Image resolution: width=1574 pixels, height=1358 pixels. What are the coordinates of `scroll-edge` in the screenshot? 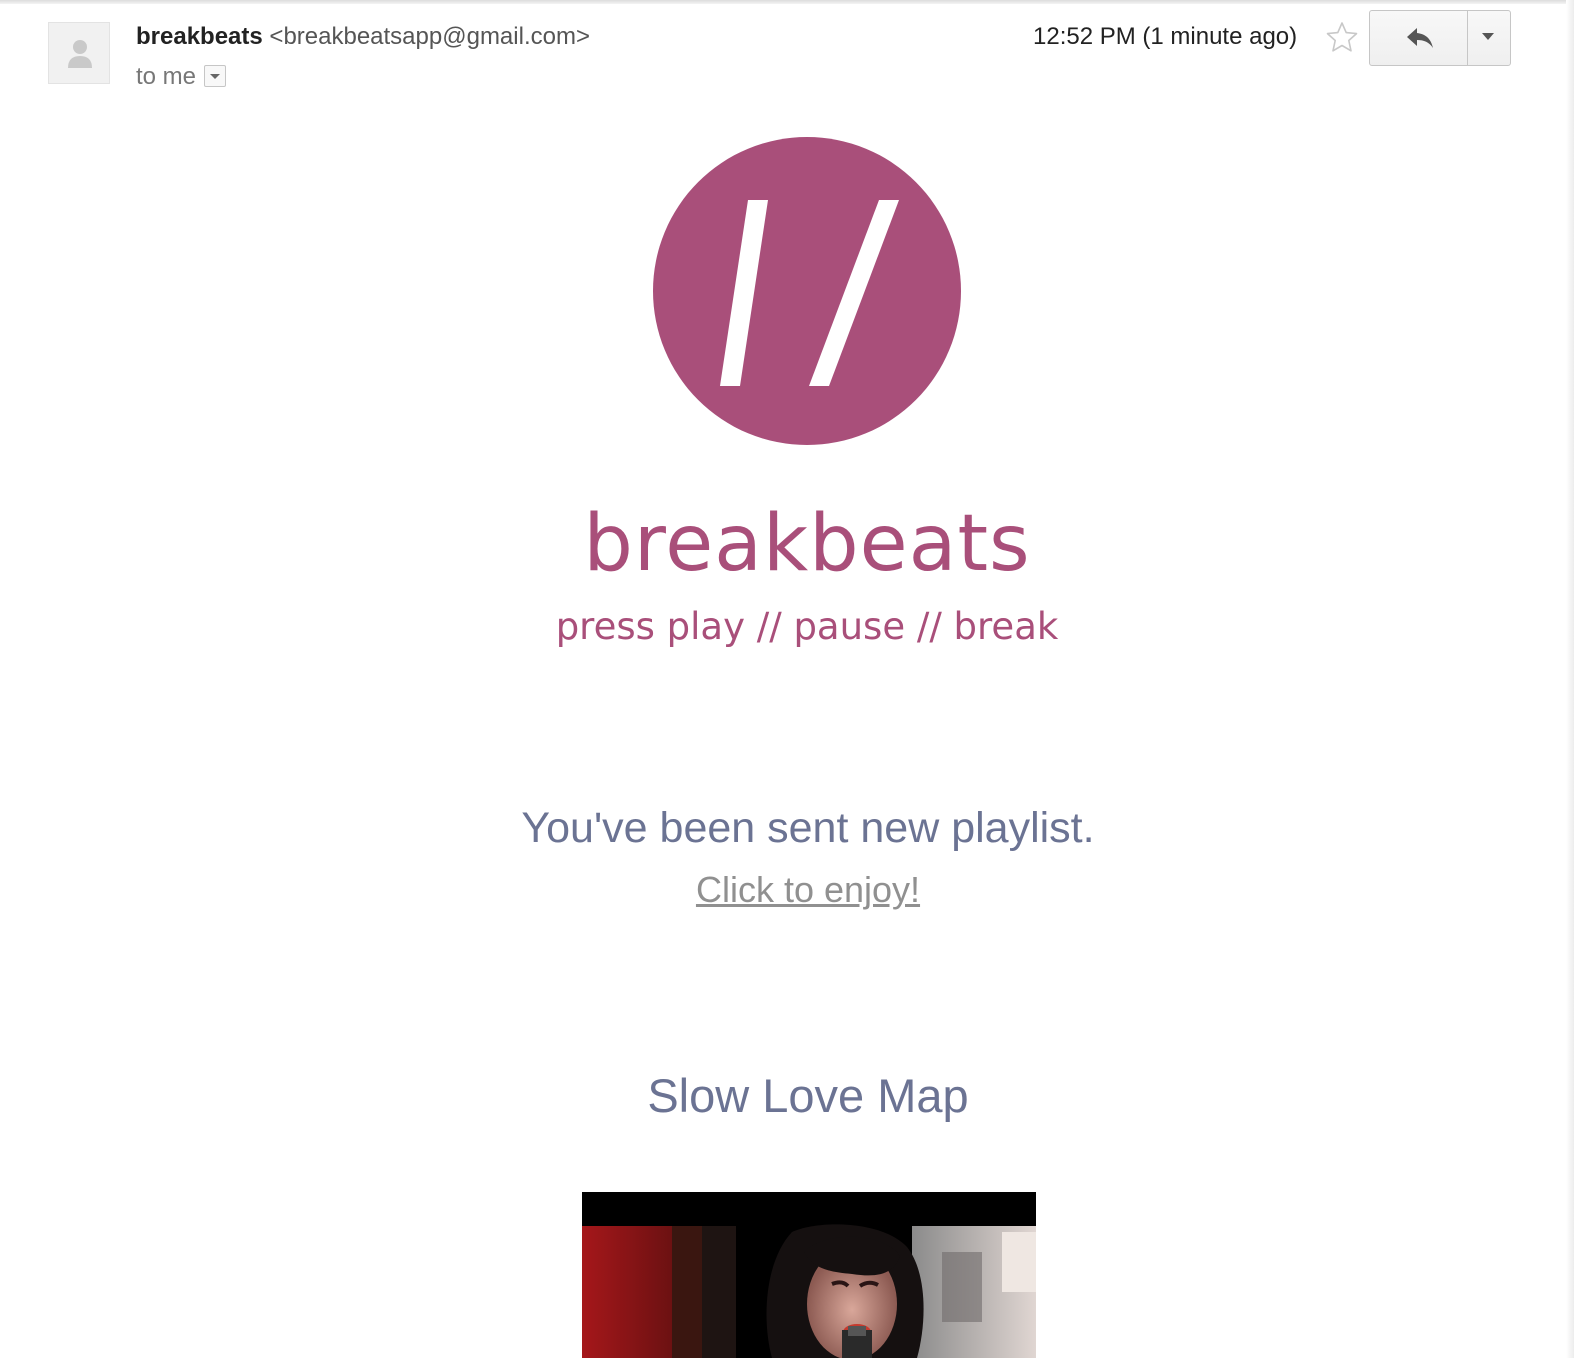 It's located at (1570, 679).